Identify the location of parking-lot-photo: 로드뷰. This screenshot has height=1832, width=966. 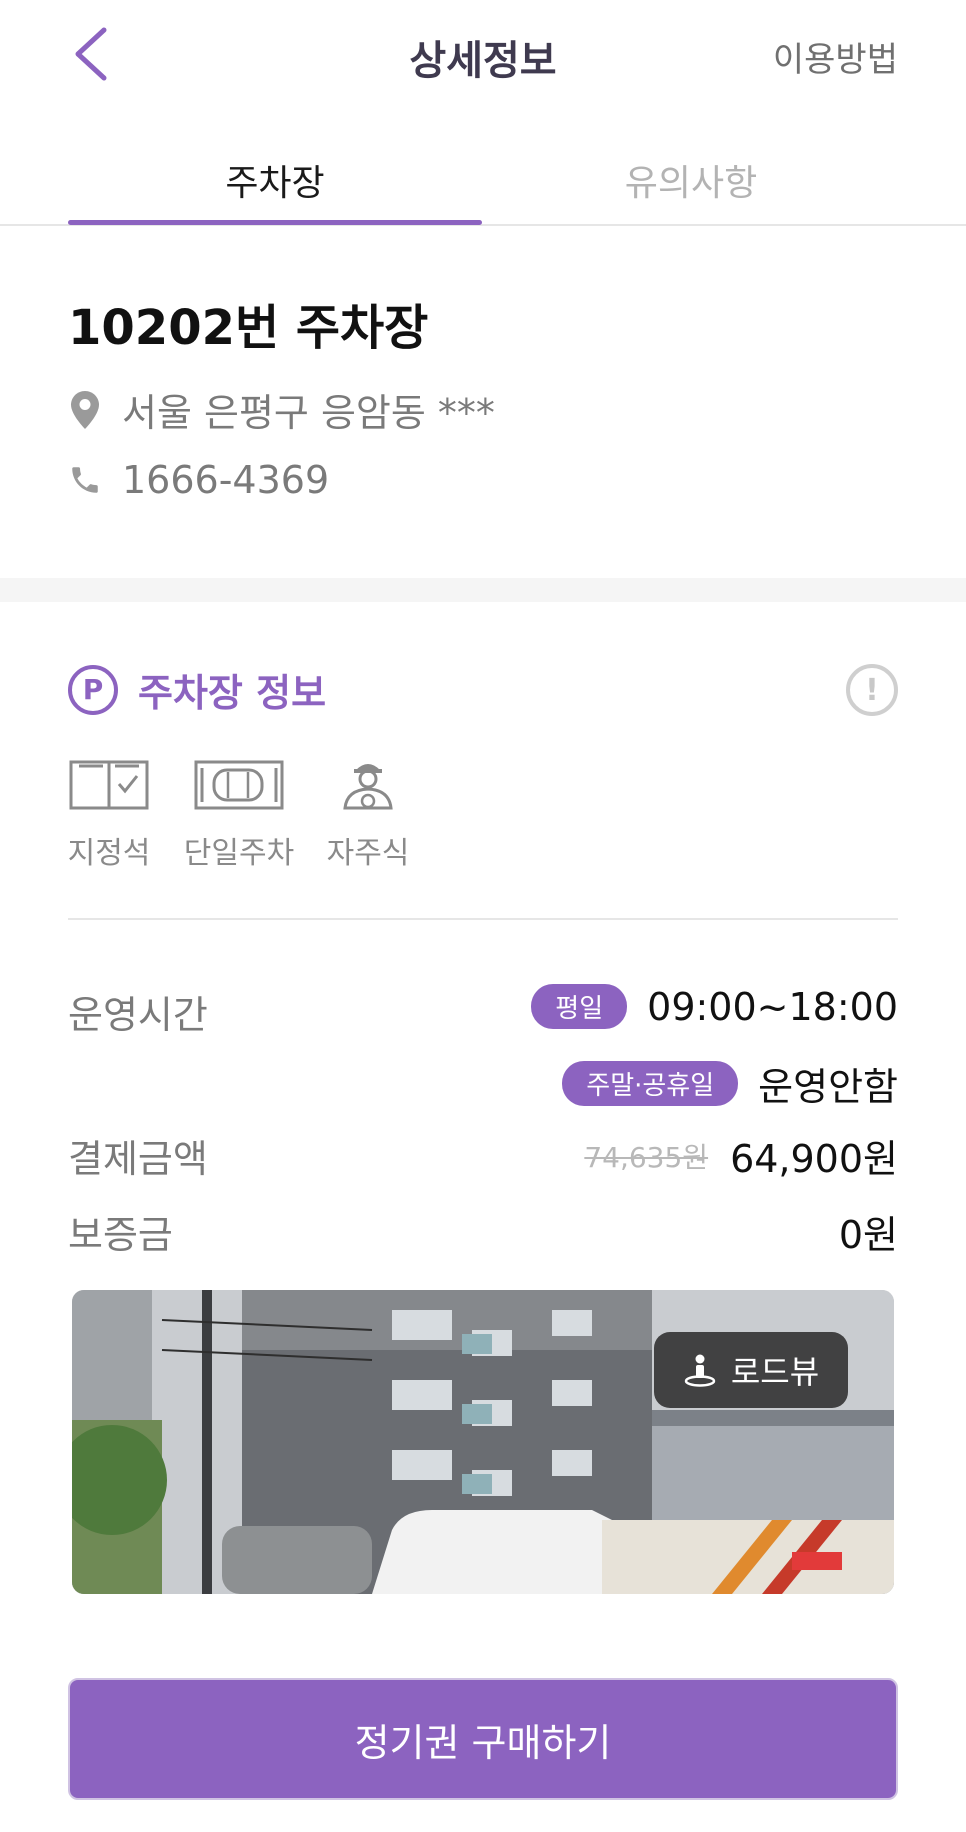
(483, 1442).